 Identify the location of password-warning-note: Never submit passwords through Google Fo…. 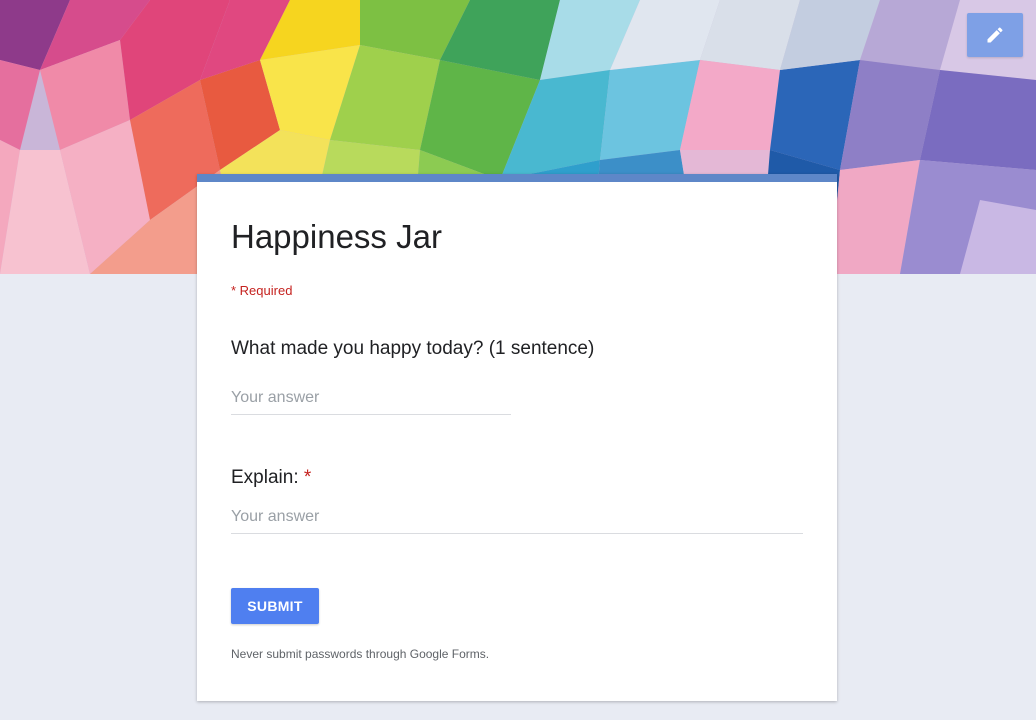
(360, 654).